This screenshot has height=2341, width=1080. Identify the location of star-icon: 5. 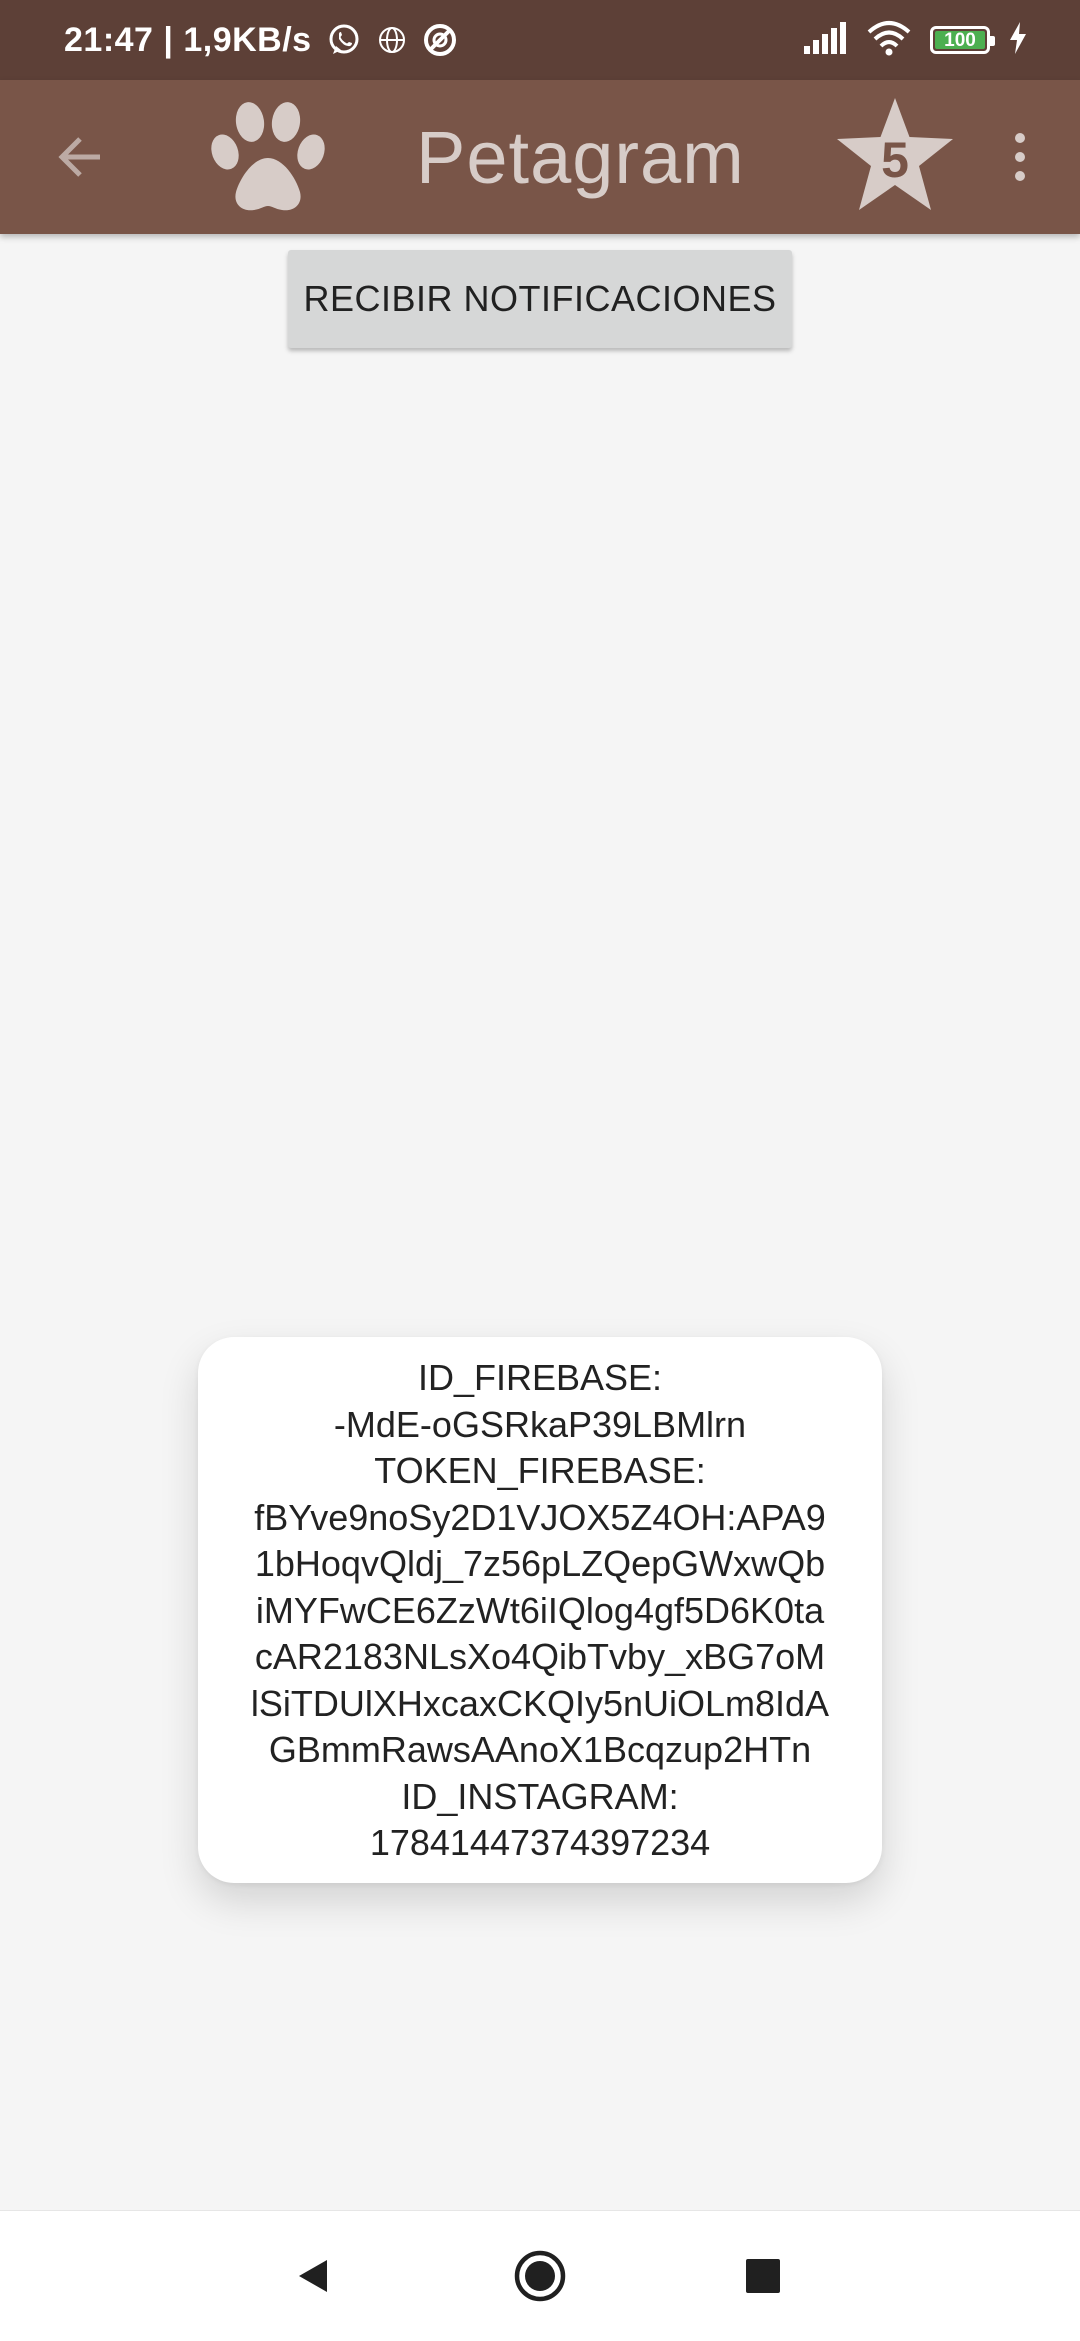
(895, 155).